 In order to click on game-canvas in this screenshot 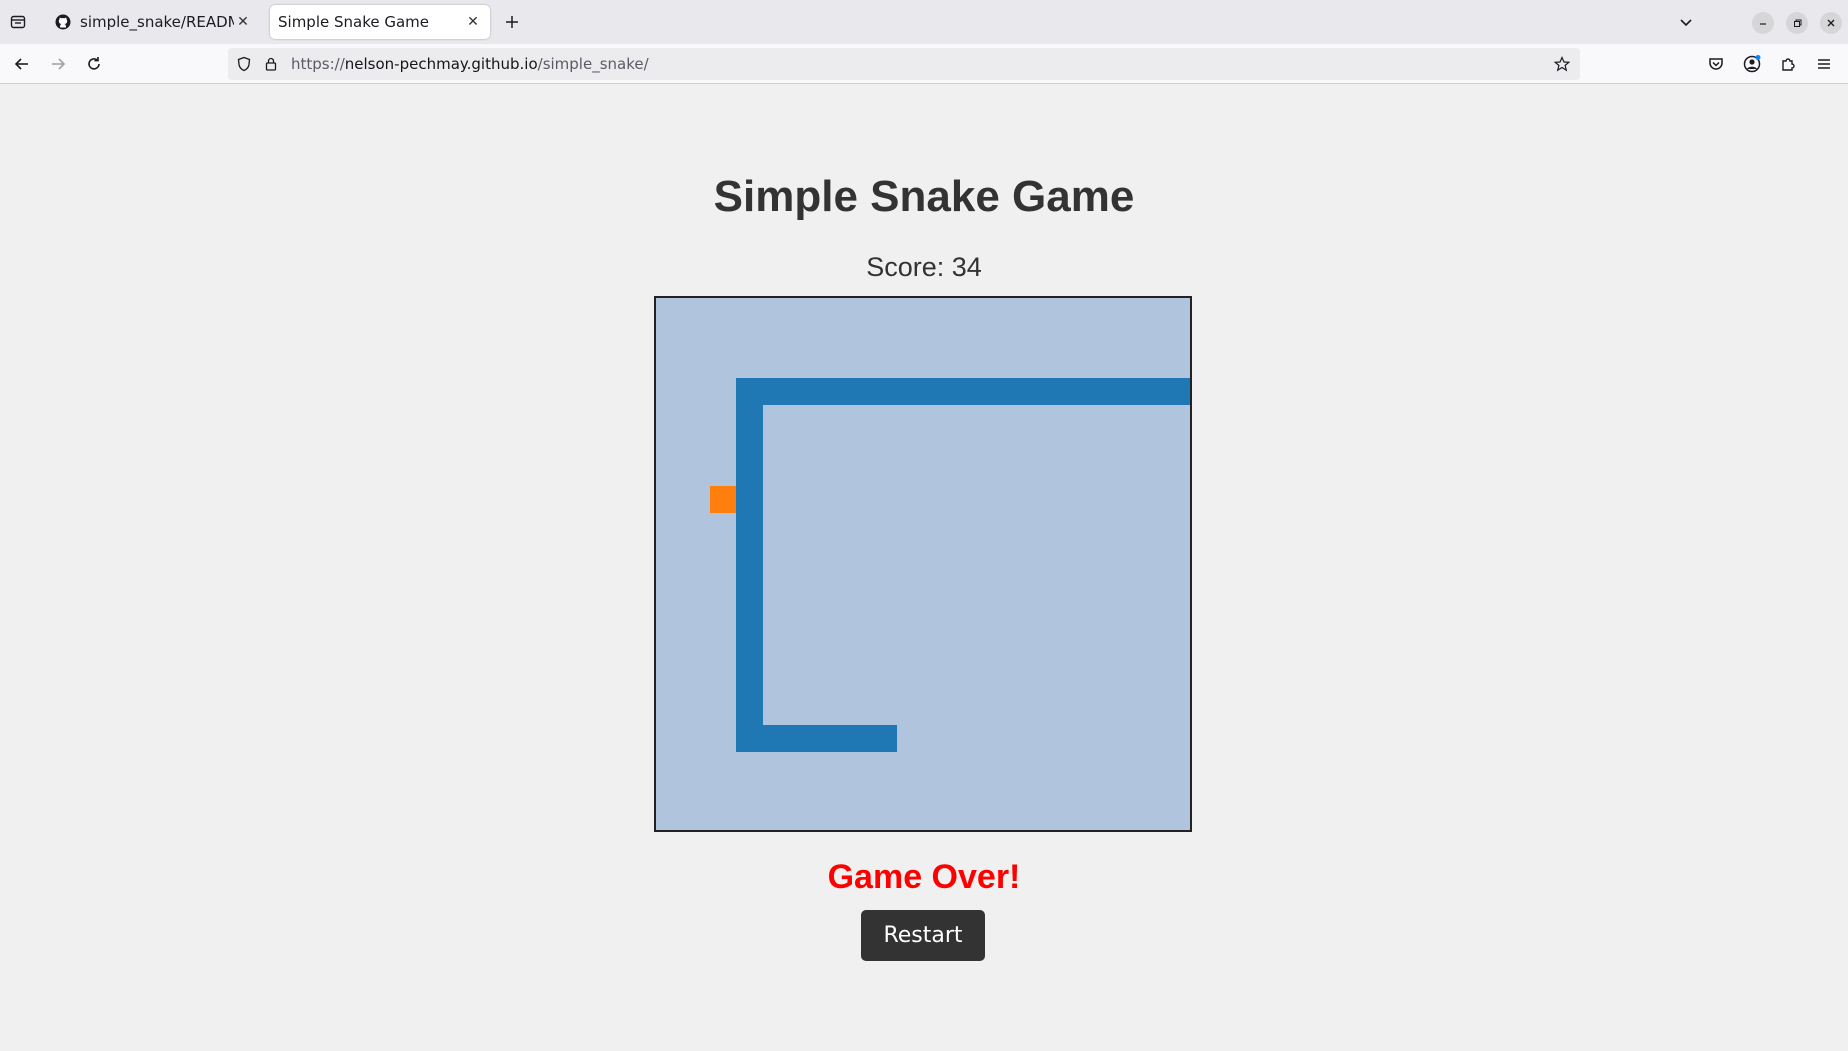, I will do `click(950, 565)`.